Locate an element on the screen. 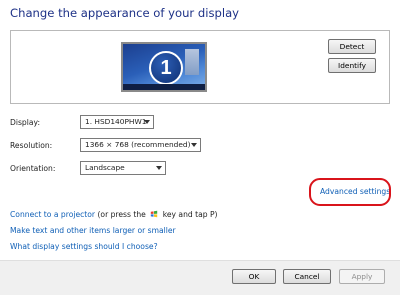  windows-key-icon is located at coordinates (154, 214).